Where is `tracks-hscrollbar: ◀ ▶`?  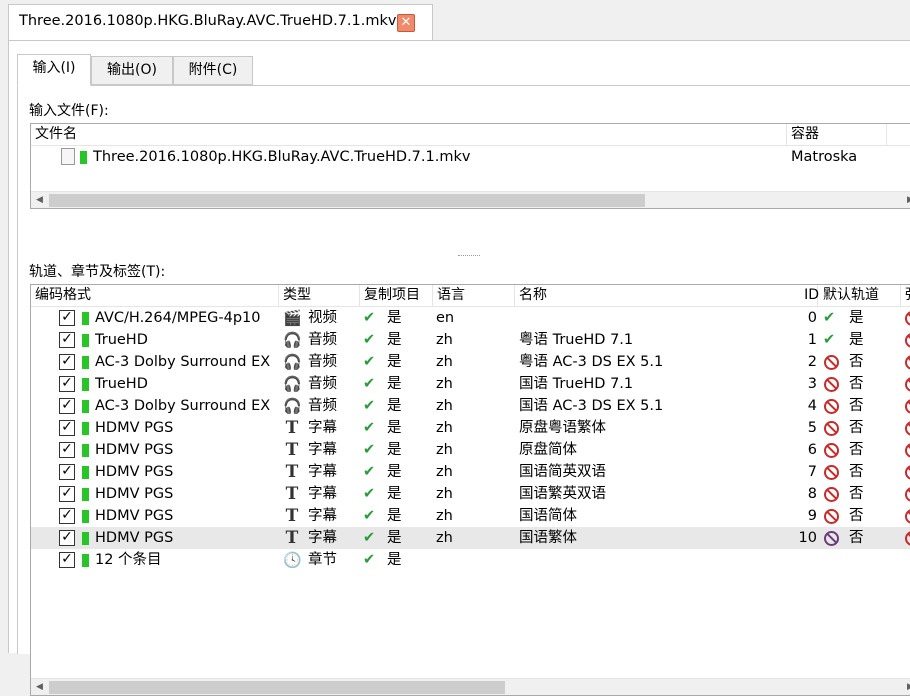 tracks-hscrollbar: ◀ ▶ is located at coordinates (470, 686).